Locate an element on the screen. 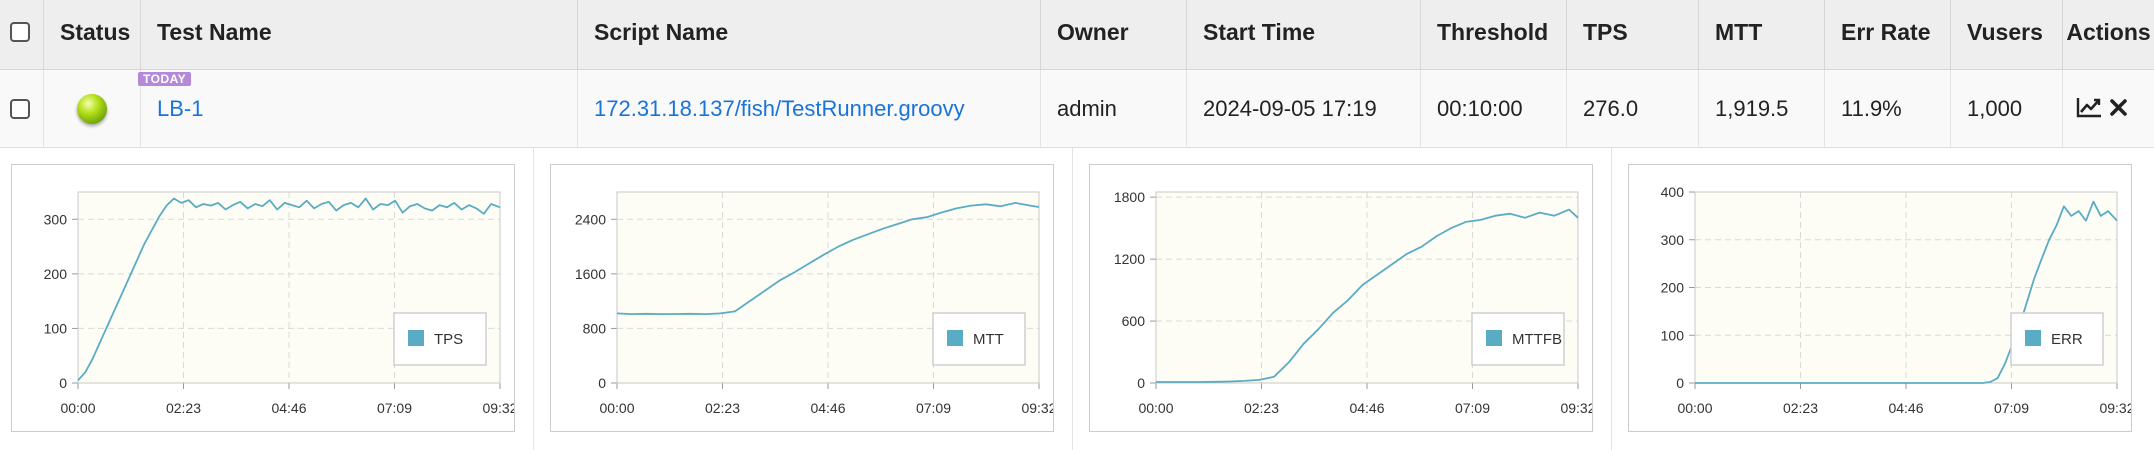 The width and height of the screenshot is (2154, 450). select-all-checkbox is located at coordinates (20, 32).